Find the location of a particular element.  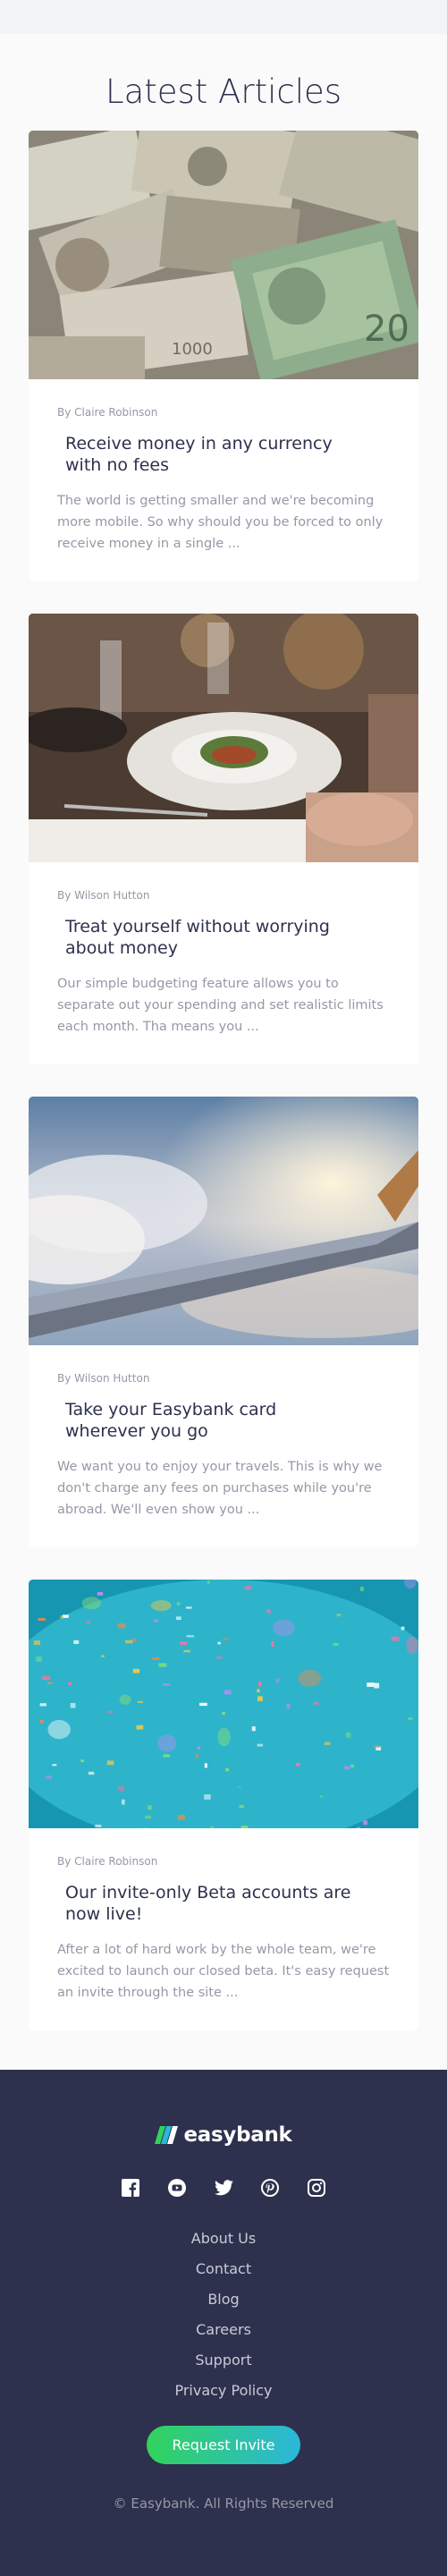

social-links is located at coordinates (223, 2188).